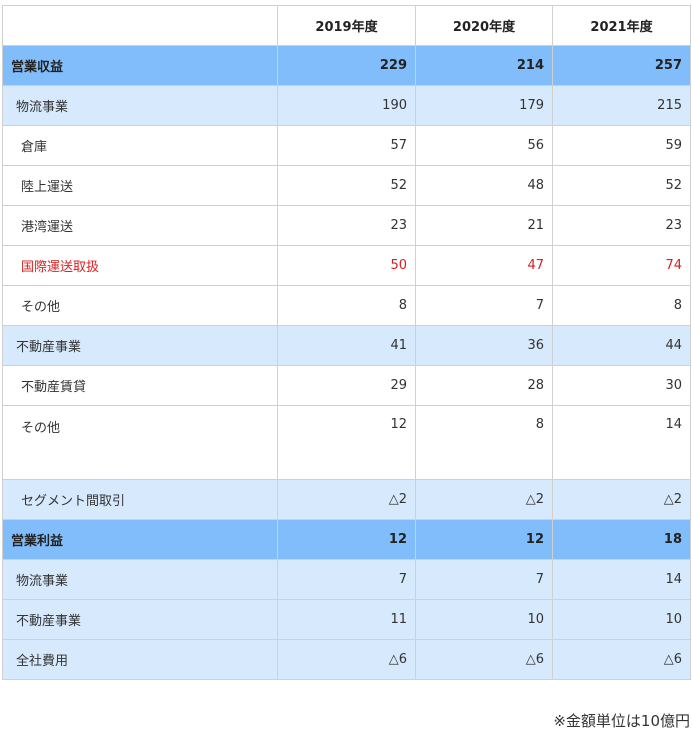 The image size is (692, 735). Describe the element at coordinates (484, 25) in the screenshot. I see `column-header-2020: 2020年度` at that location.